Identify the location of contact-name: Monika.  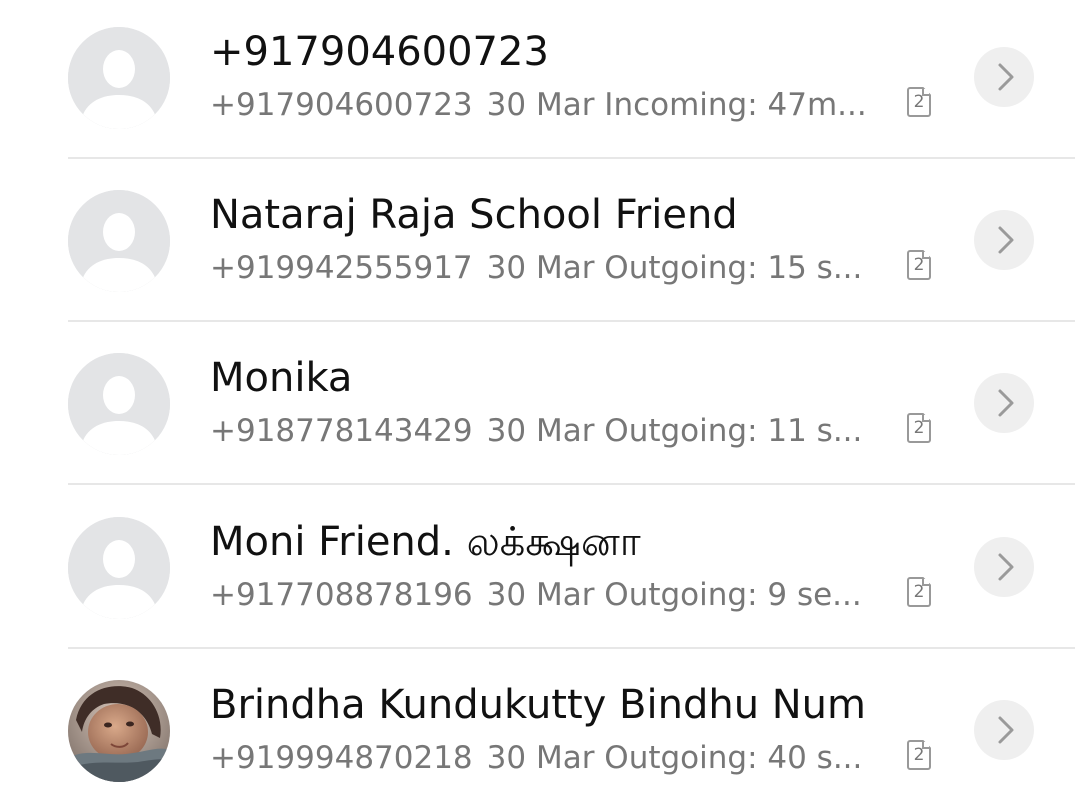
(281, 378).